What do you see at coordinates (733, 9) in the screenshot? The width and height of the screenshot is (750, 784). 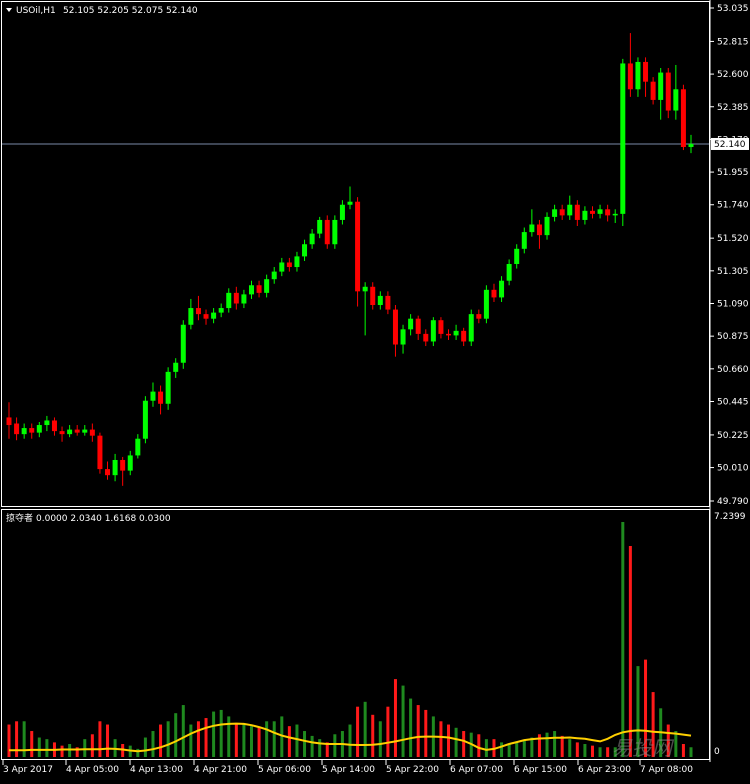 I see `price-tick-label: 53.035` at bounding box center [733, 9].